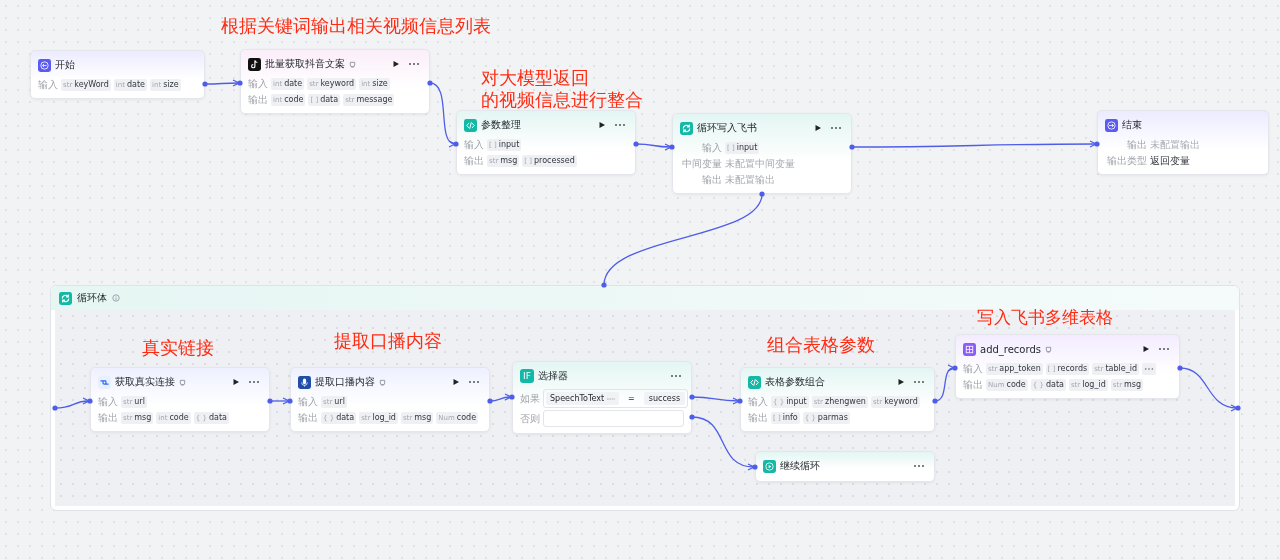 The image size is (1280, 560). Describe the element at coordinates (613, 418) in the screenshot. I see `else-field` at that location.